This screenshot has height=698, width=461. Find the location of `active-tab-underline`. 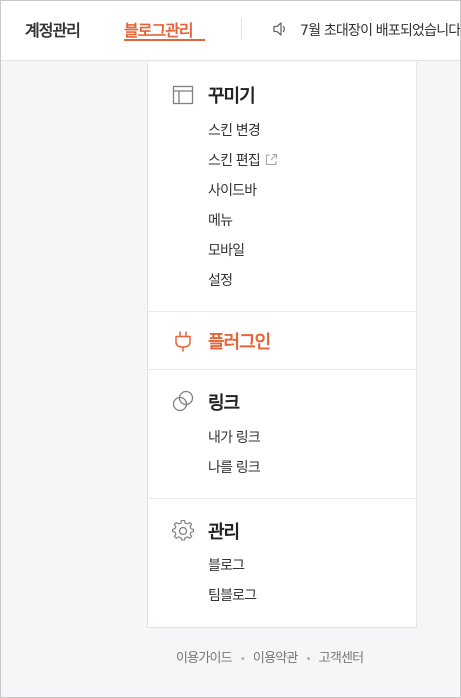

active-tab-underline is located at coordinates (164, 40).